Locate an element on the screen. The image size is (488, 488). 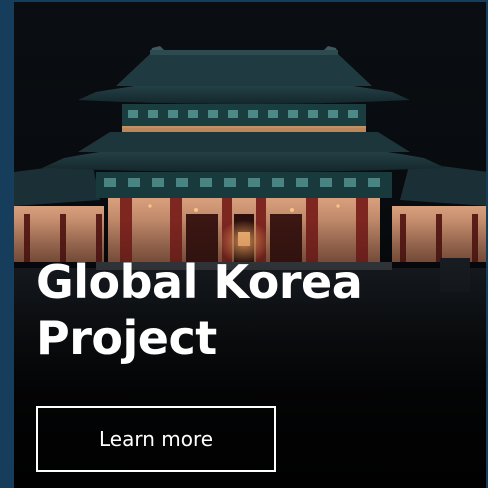
learn-more-label: Learn more is located at coordinates (156, 439).